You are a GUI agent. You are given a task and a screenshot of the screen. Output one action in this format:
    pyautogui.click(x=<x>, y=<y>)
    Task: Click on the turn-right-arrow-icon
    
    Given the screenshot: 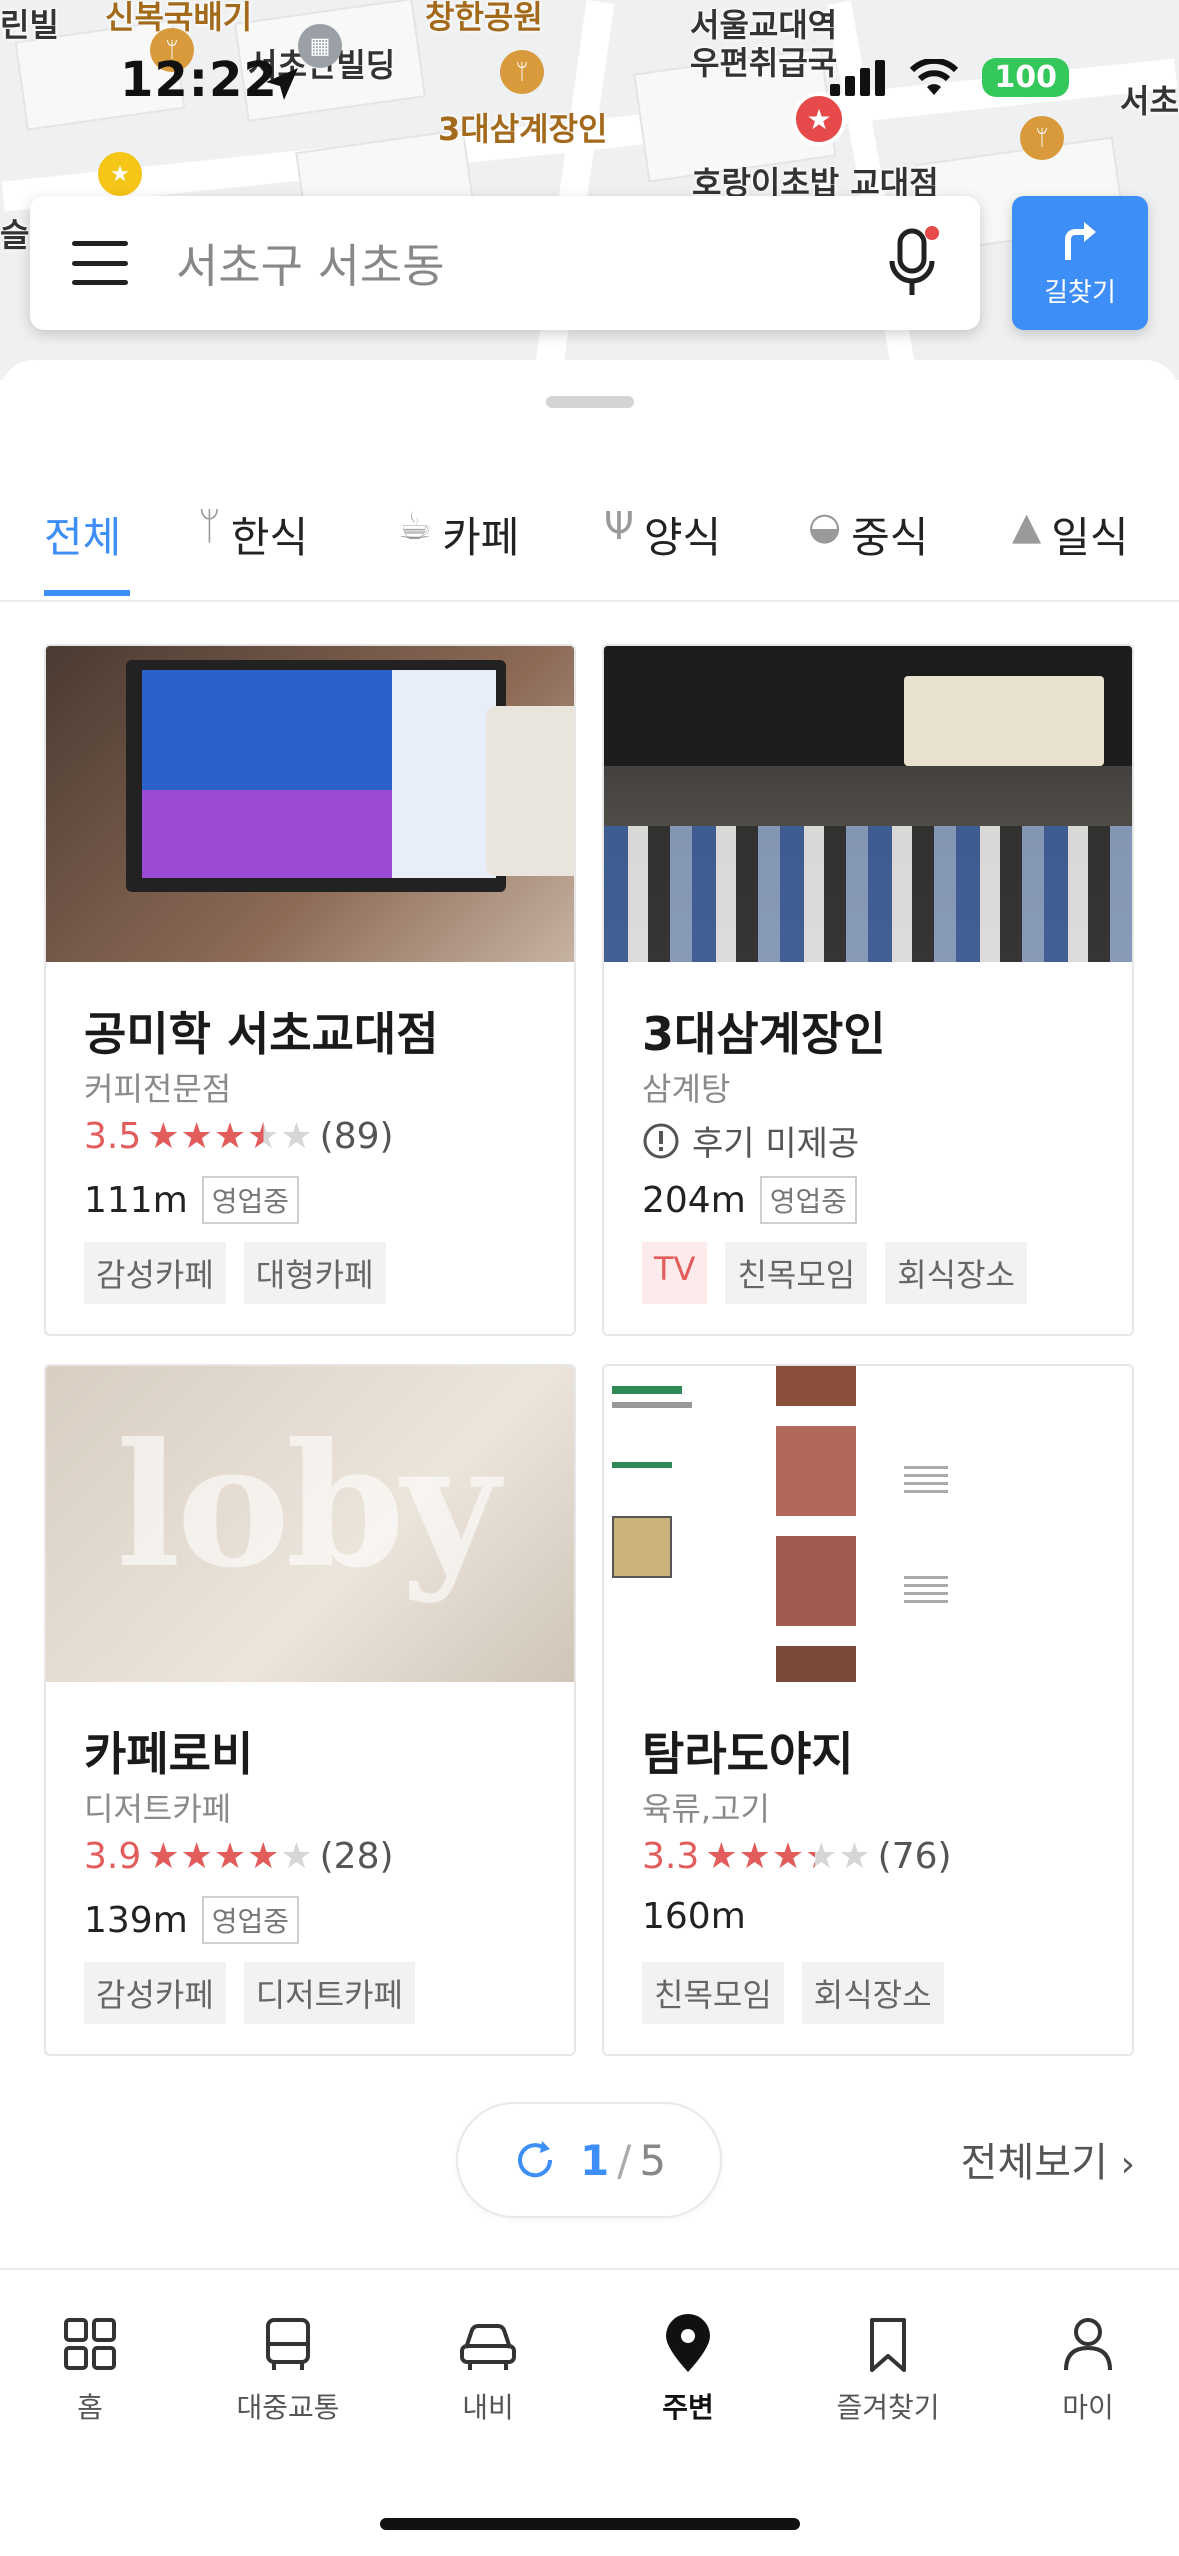 What is the action you would take?
    pyautogui.click(x=1080, y=240)
    